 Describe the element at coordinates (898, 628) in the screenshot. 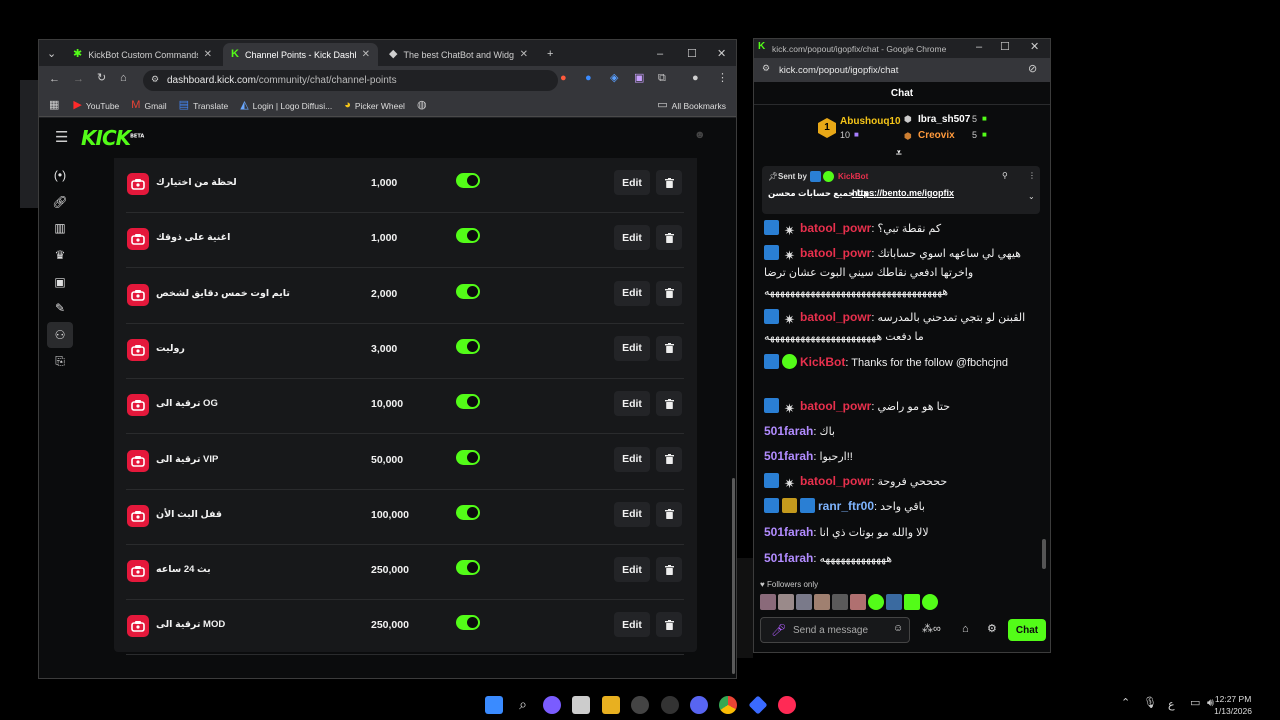

I see `emoji-icon: ☺` at that location.